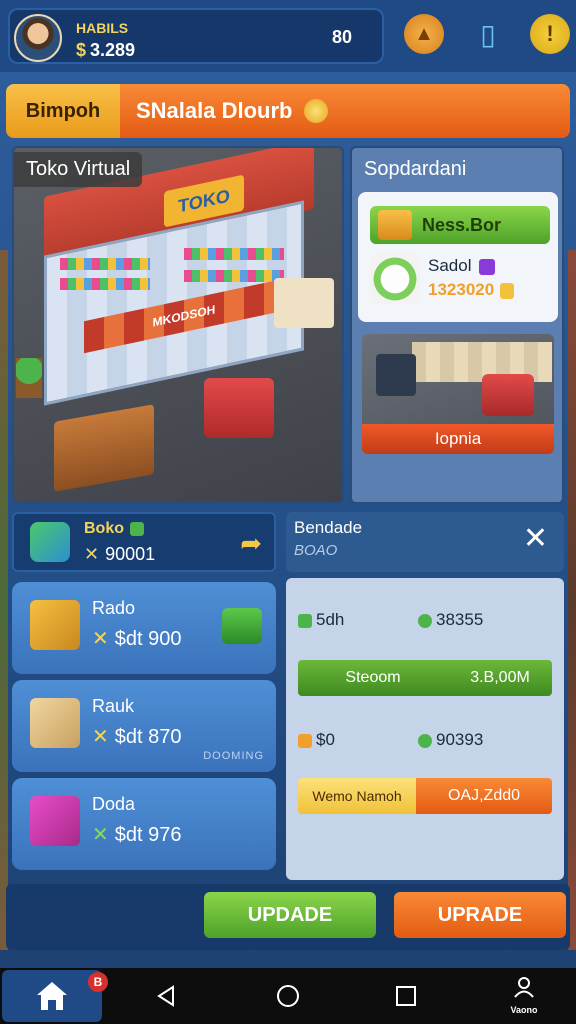  I want to click on check-icon, so click(137, 528).